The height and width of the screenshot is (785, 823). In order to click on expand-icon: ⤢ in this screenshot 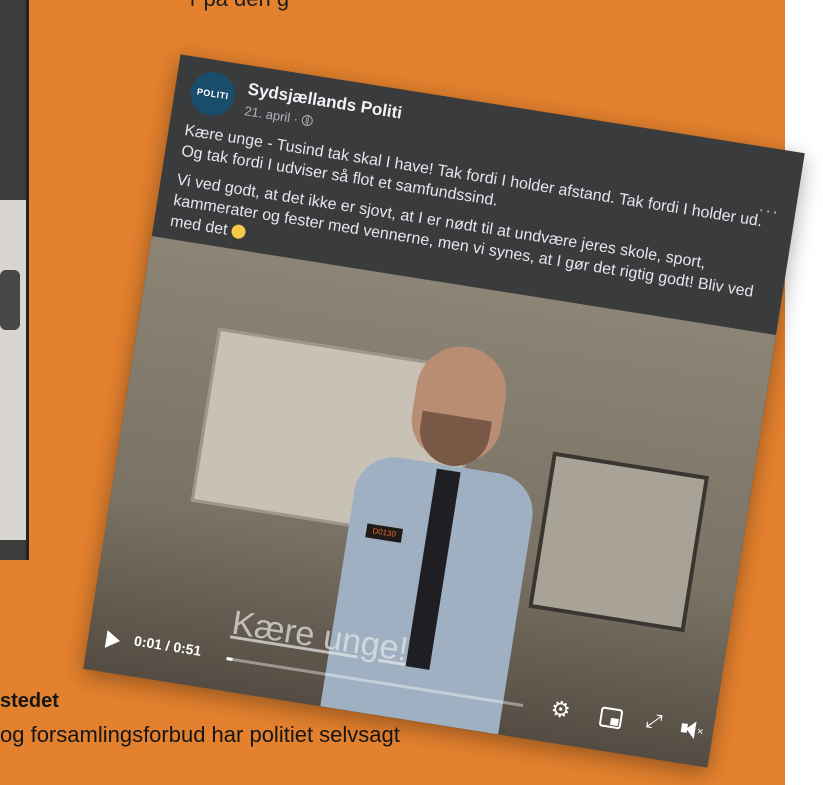, I will do `click(653, 722)`.